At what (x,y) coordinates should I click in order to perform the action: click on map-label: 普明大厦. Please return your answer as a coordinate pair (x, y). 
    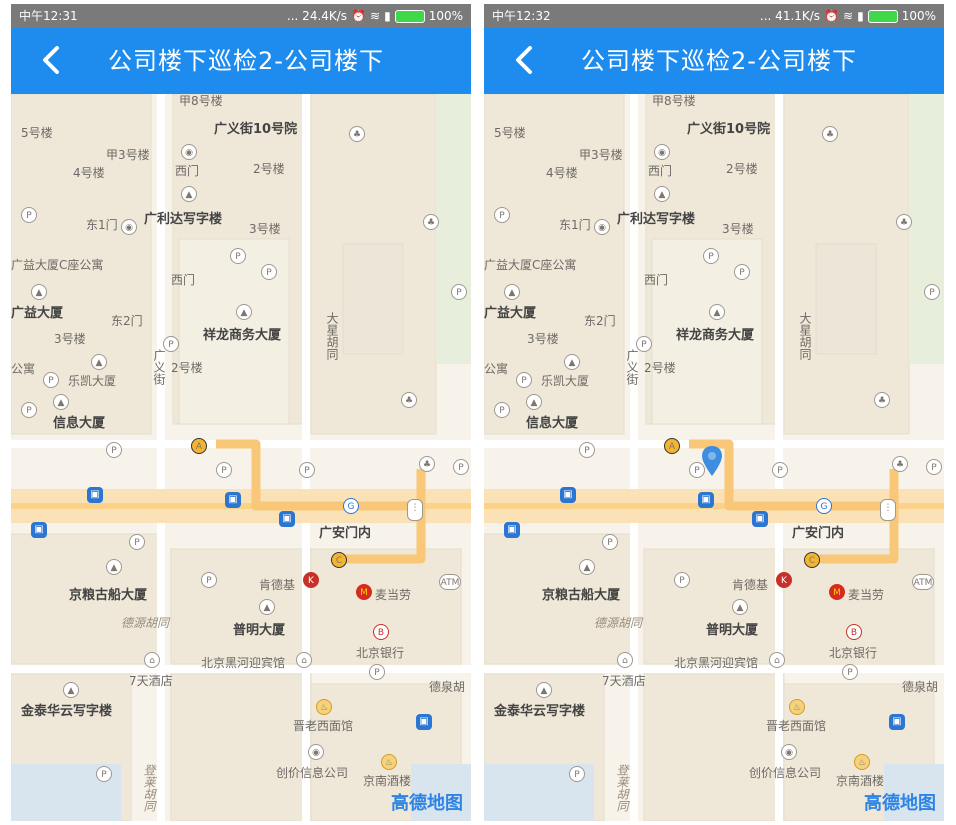
    Looking at the image, I should click on (259, 630).